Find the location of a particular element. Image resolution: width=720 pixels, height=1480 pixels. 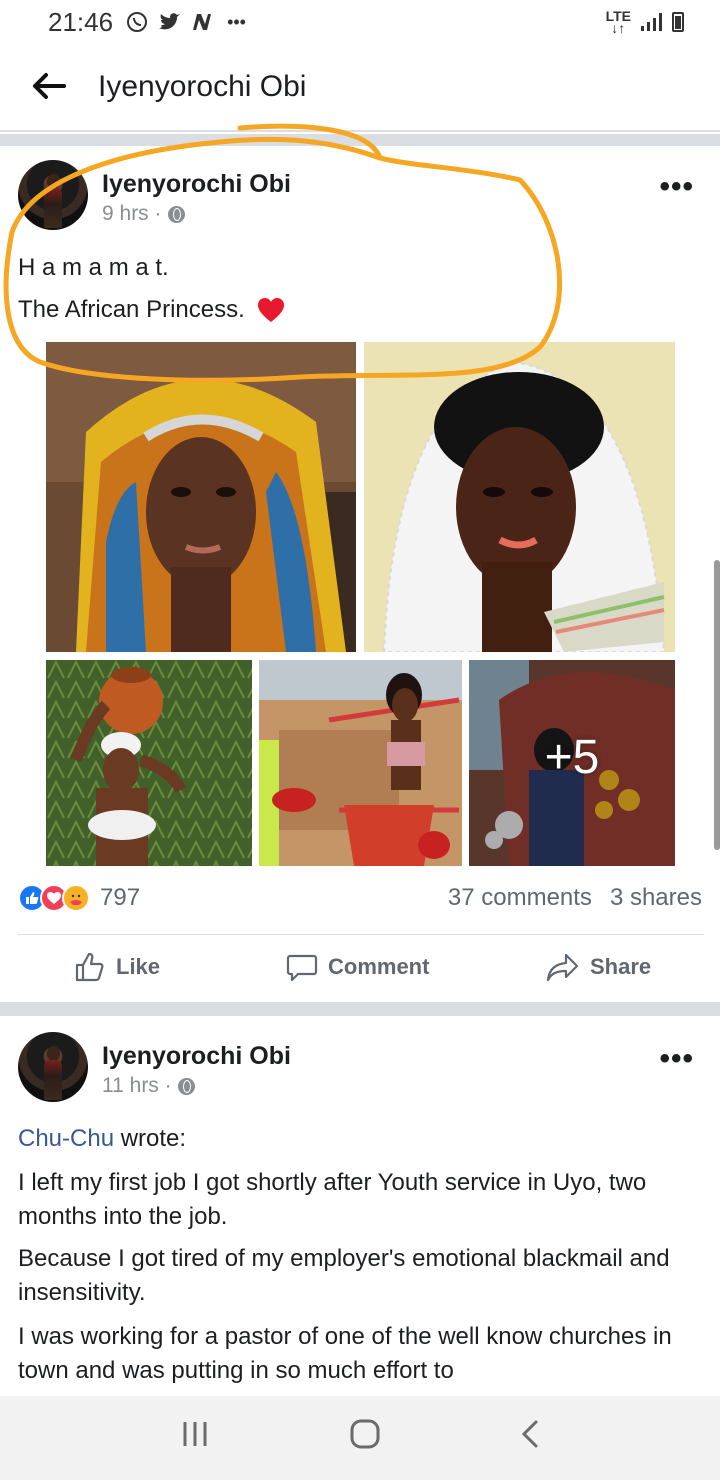

comment-label: Comment is located at coordinates (379, 966).